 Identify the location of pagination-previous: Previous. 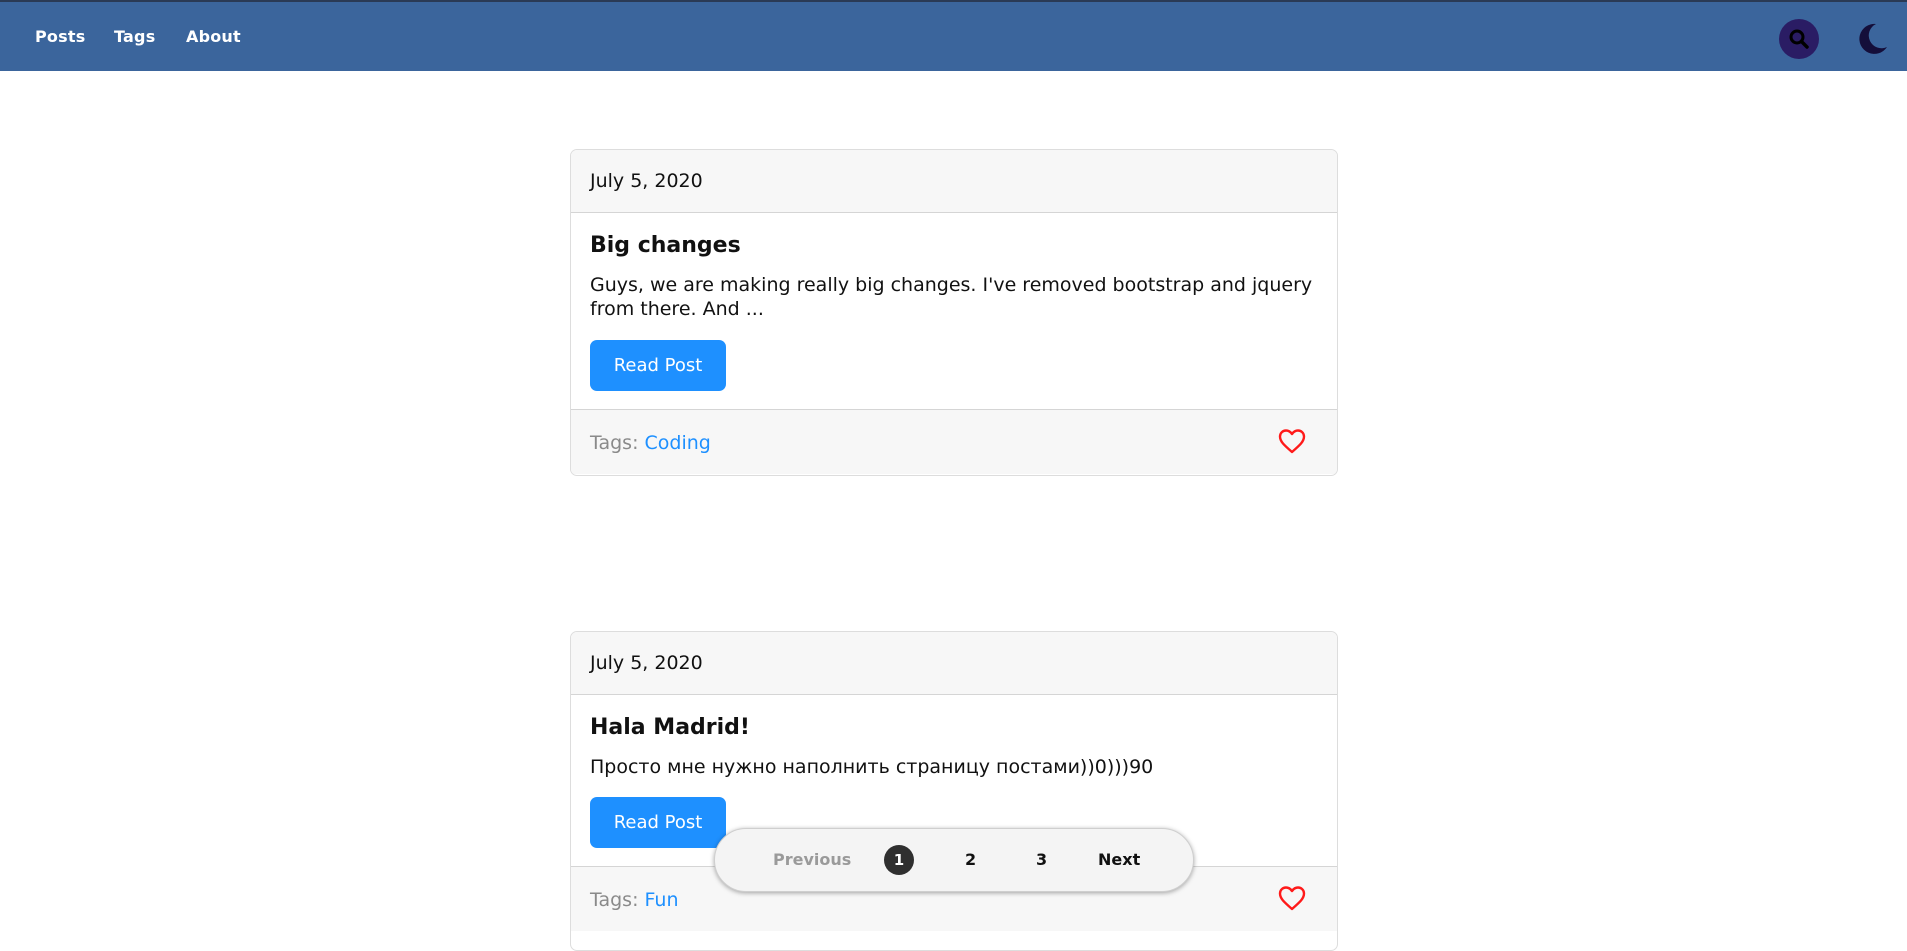
(812, 859).